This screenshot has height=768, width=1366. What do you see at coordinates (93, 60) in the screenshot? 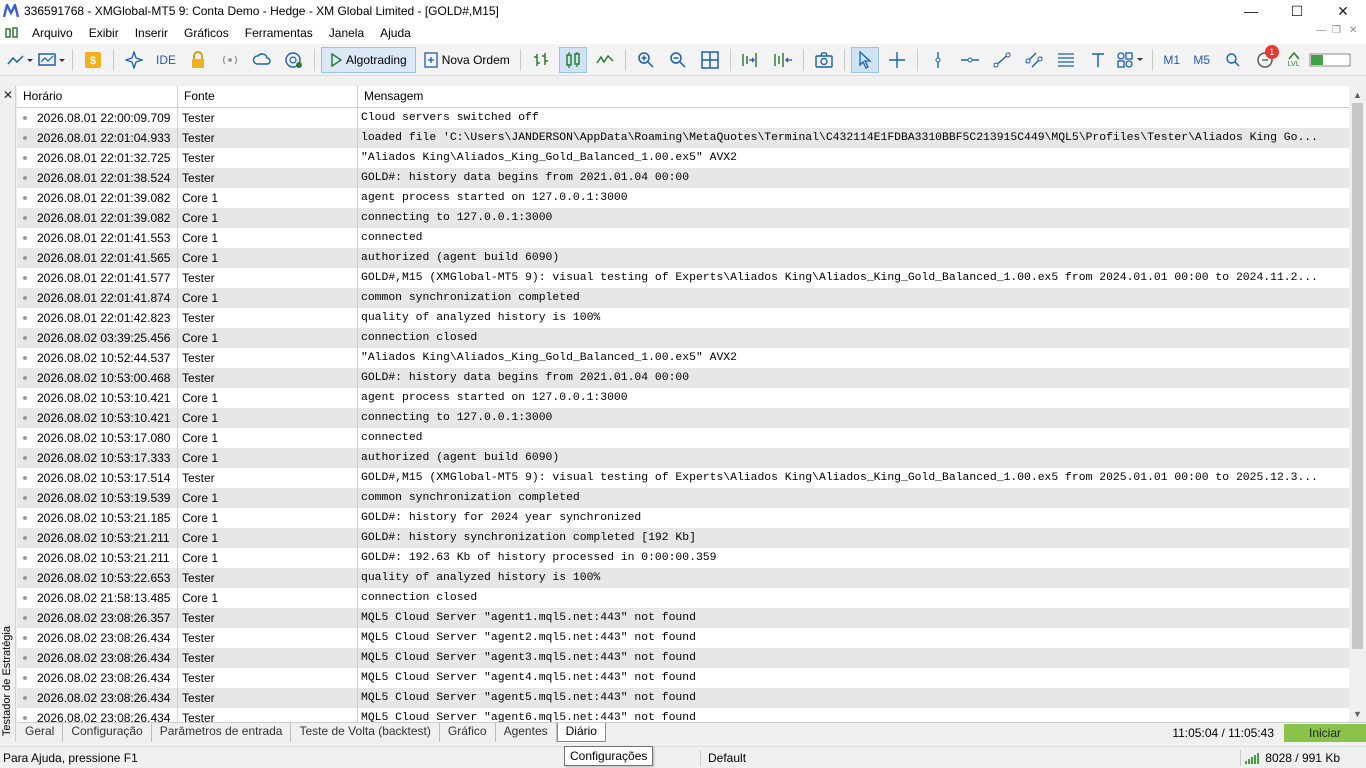
I see `dollar-icon: $` at bounding box center [93, 60].